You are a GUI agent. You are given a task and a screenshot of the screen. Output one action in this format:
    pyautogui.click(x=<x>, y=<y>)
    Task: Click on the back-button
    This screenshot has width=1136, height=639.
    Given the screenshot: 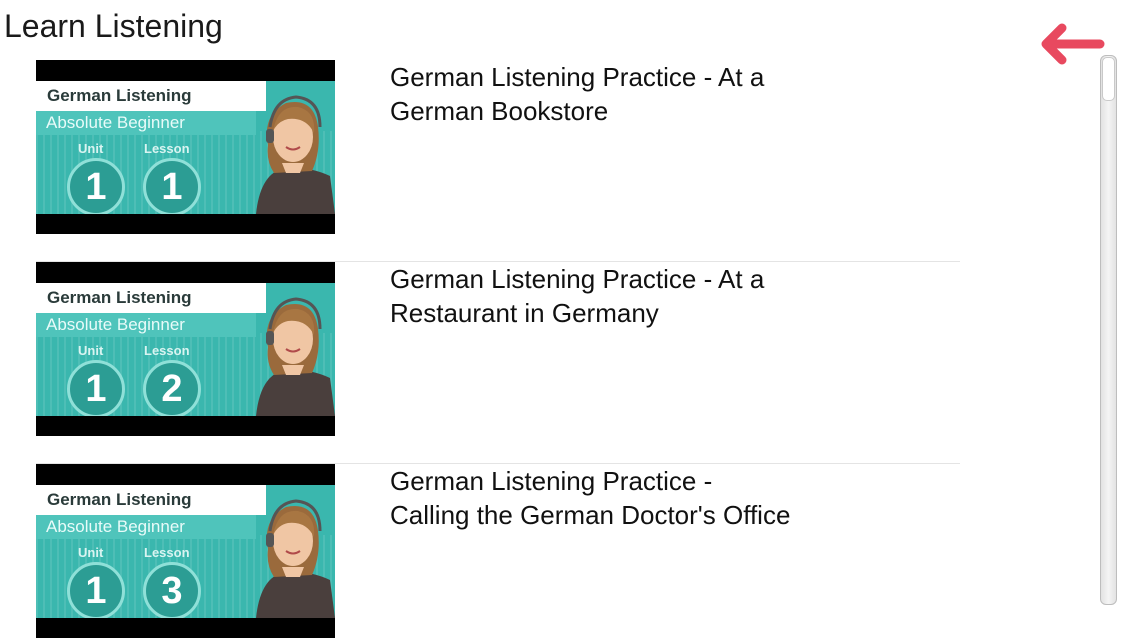 What is the action you would take?
    pyautogui.click(x=1070, y=44)
    